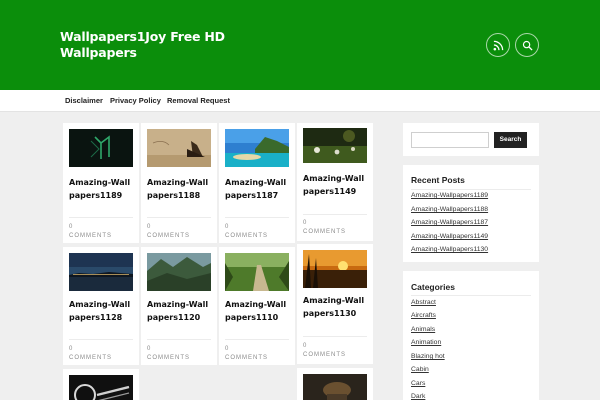  I want to click on search-widget: Search, so click(471, 139).